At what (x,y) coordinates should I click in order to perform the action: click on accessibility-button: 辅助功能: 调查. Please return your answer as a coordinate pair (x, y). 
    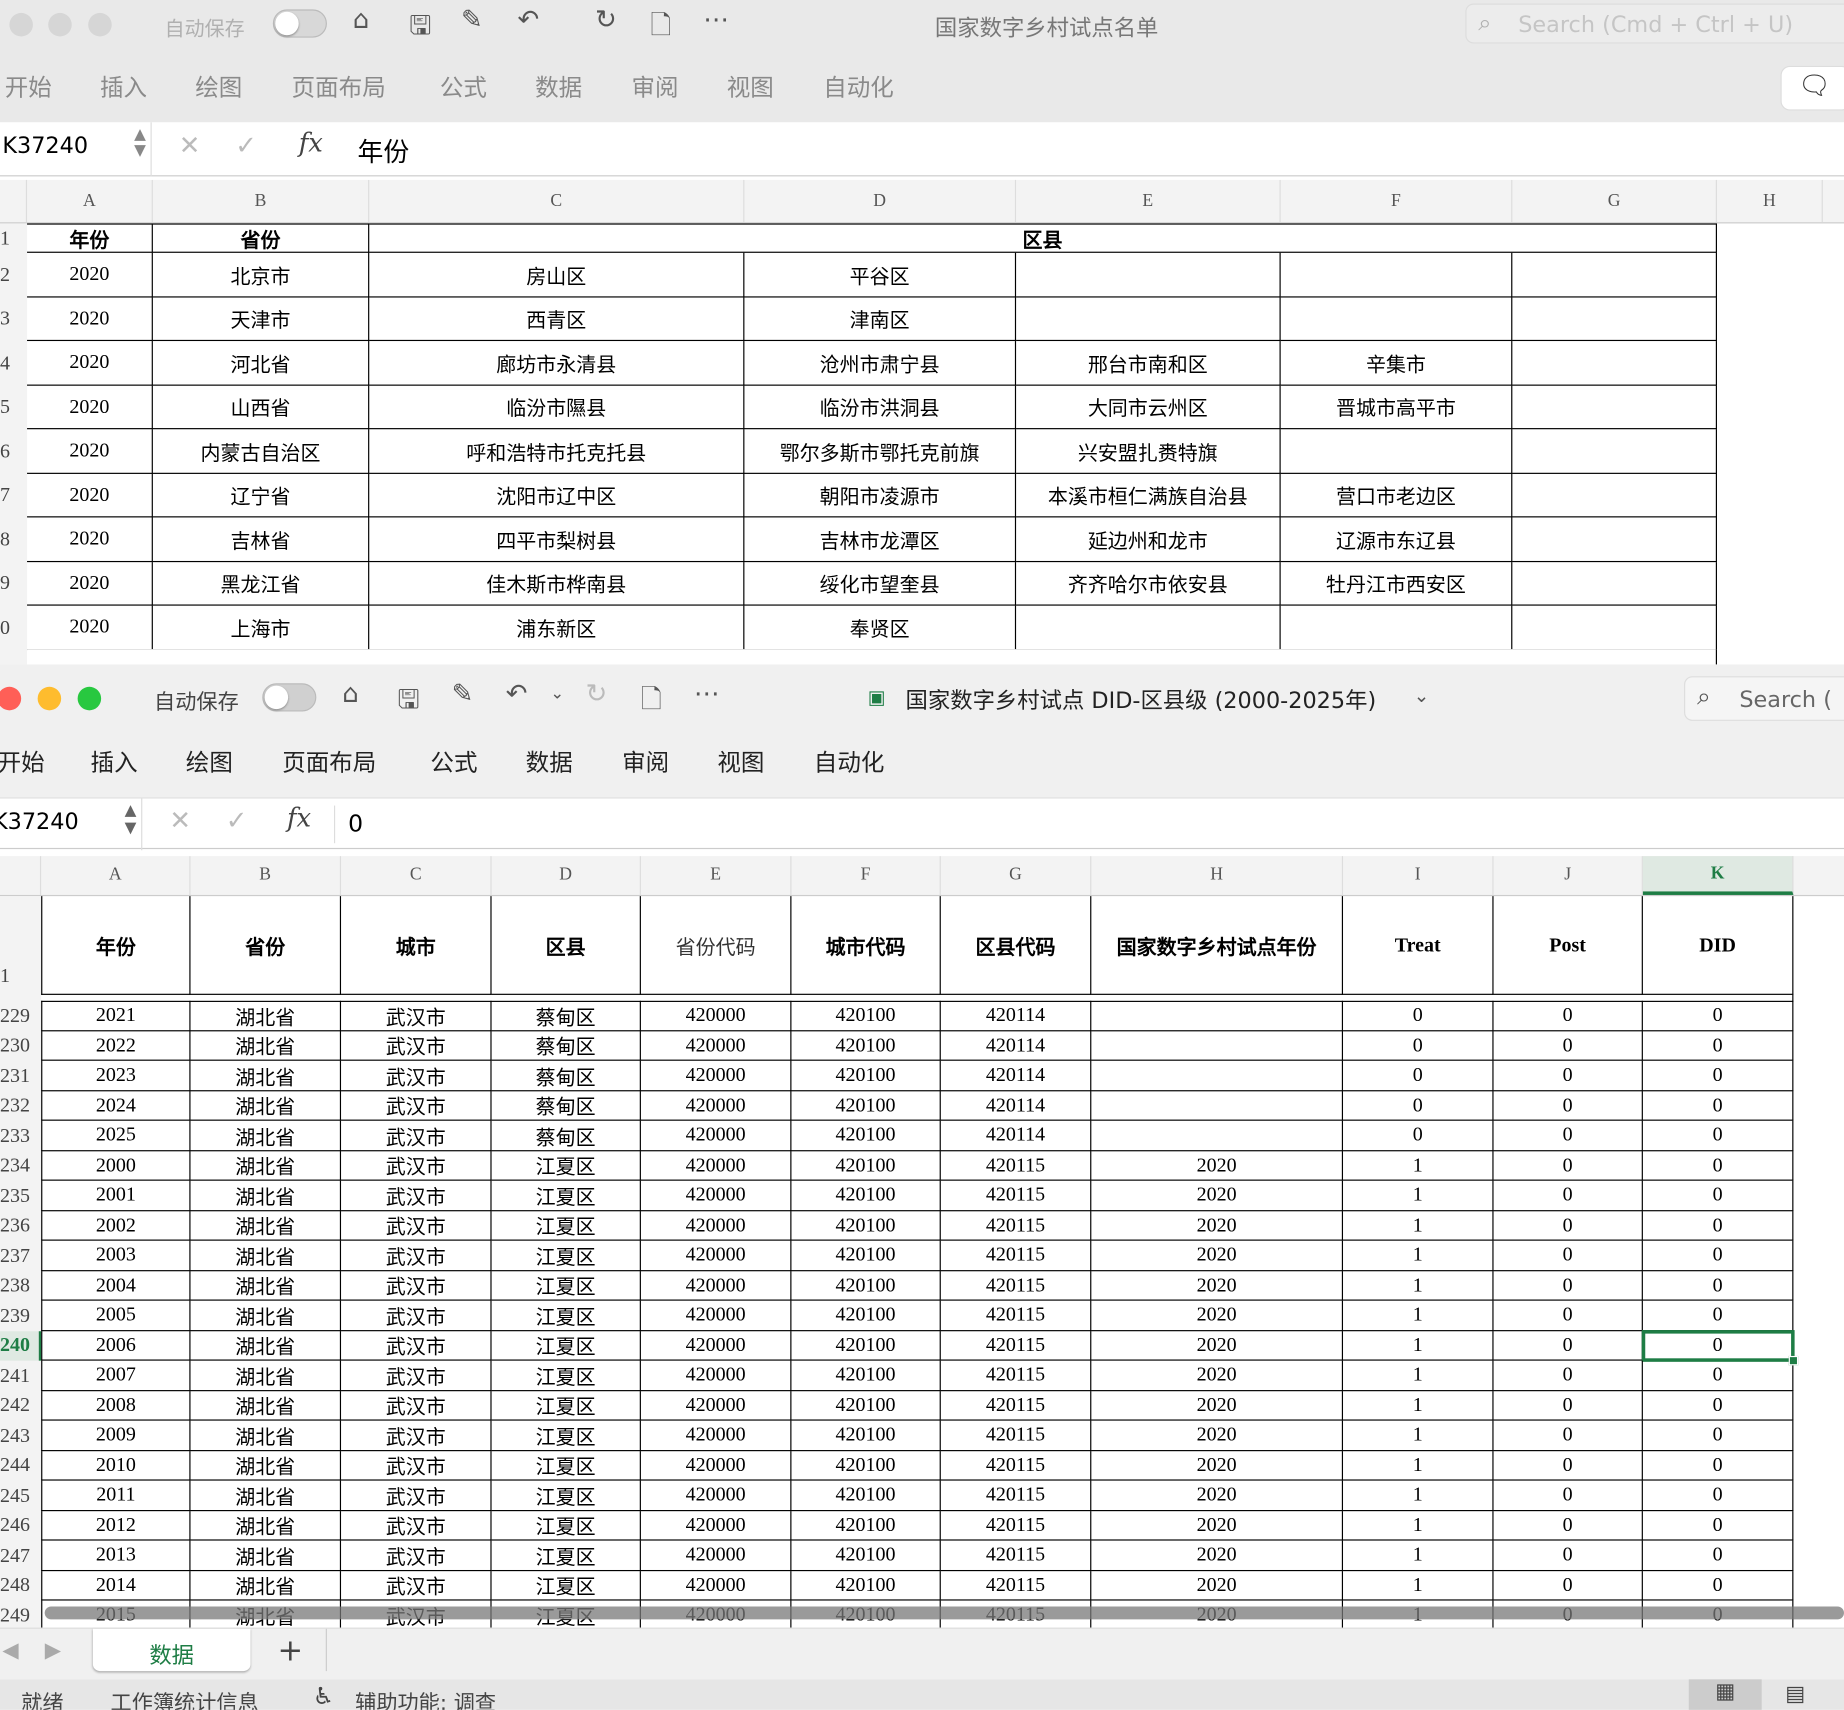
    Looking at the image, I should click on (425, 1698).